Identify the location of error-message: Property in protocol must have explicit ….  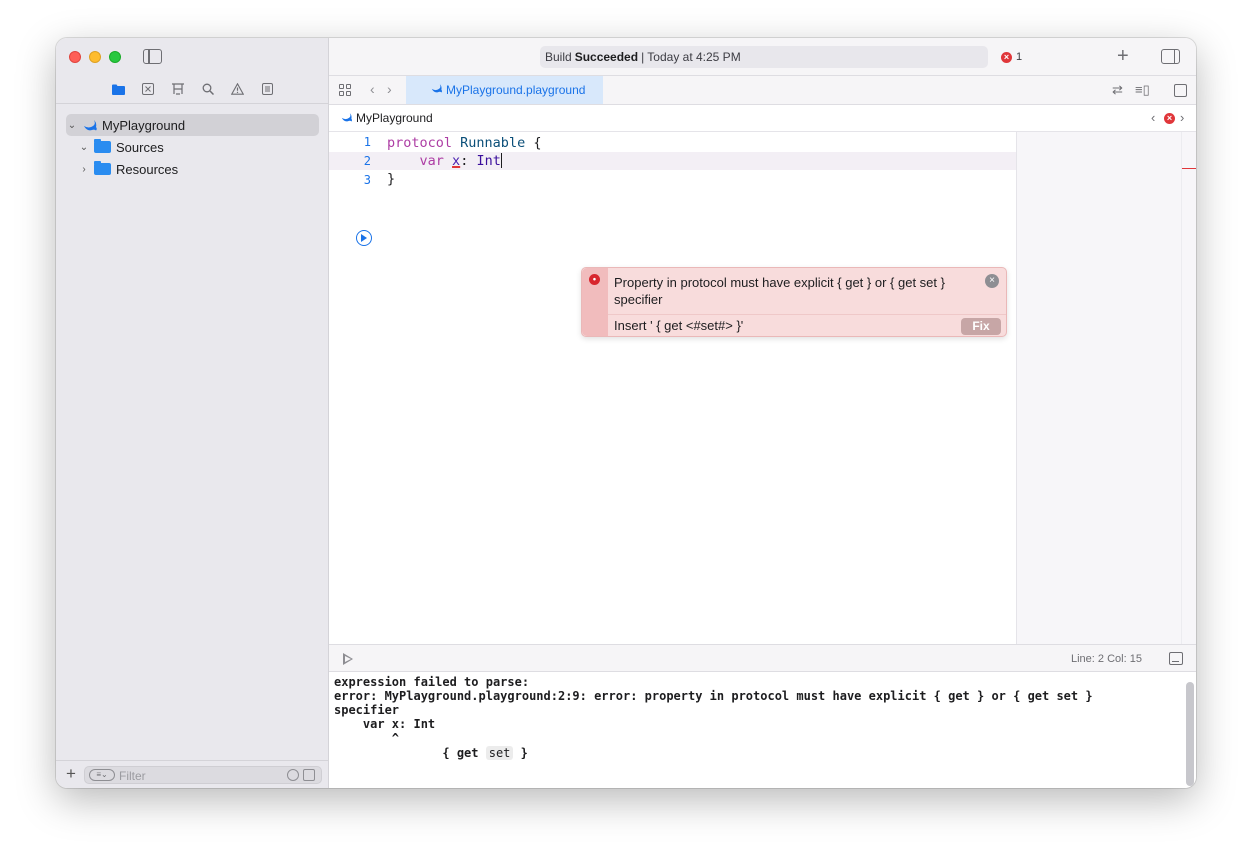
(779, 291).